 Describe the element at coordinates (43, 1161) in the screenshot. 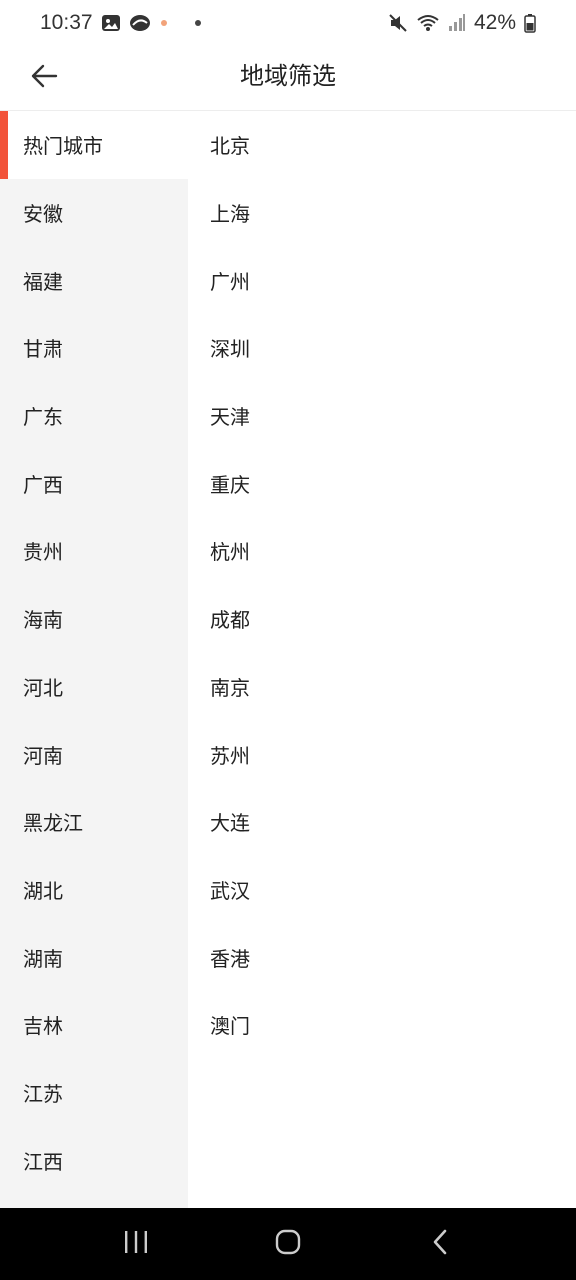

I see `province-label: 江西` at that location.